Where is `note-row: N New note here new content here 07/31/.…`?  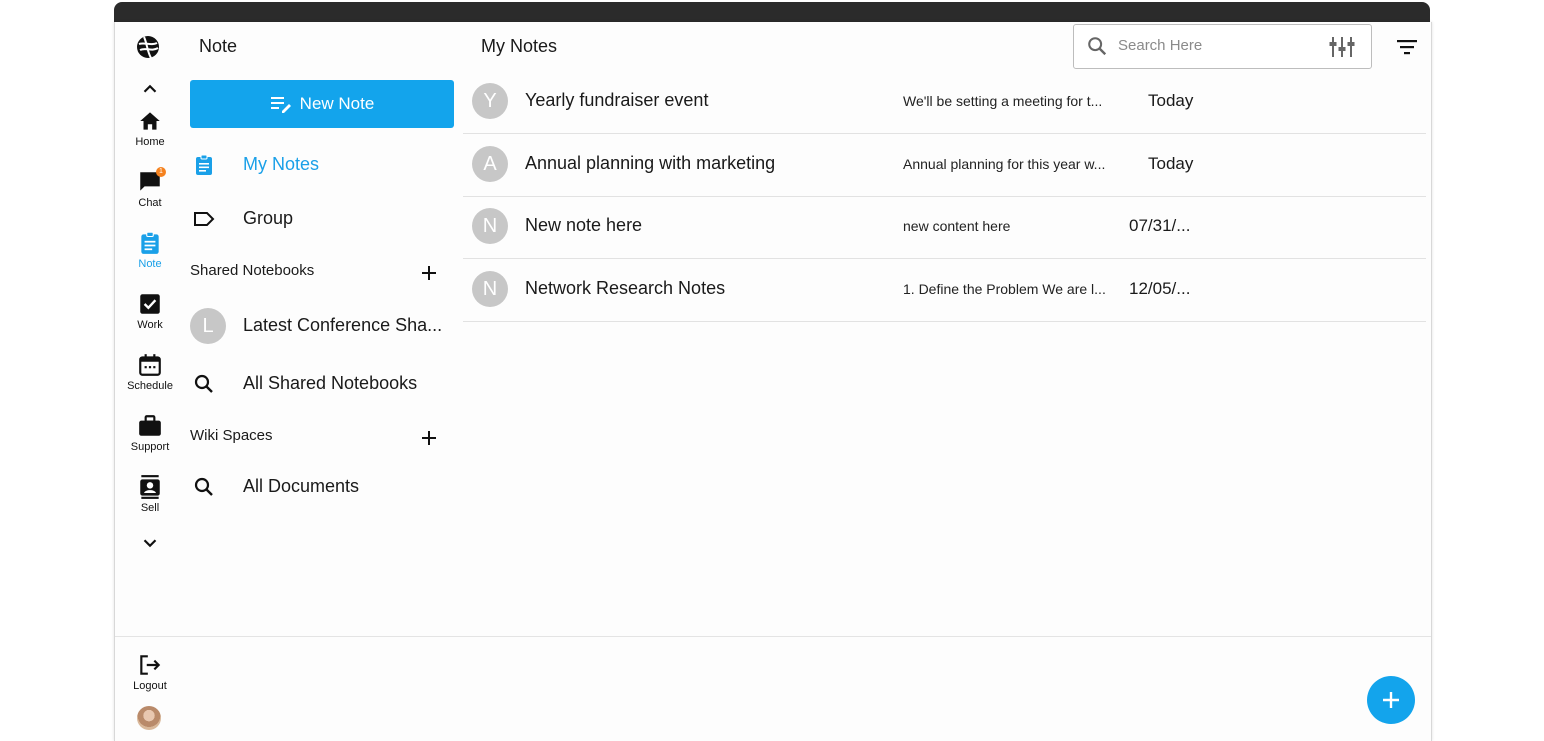 note-row: N New note here new content here 07/31/.… is located at coordinates (944, 227).